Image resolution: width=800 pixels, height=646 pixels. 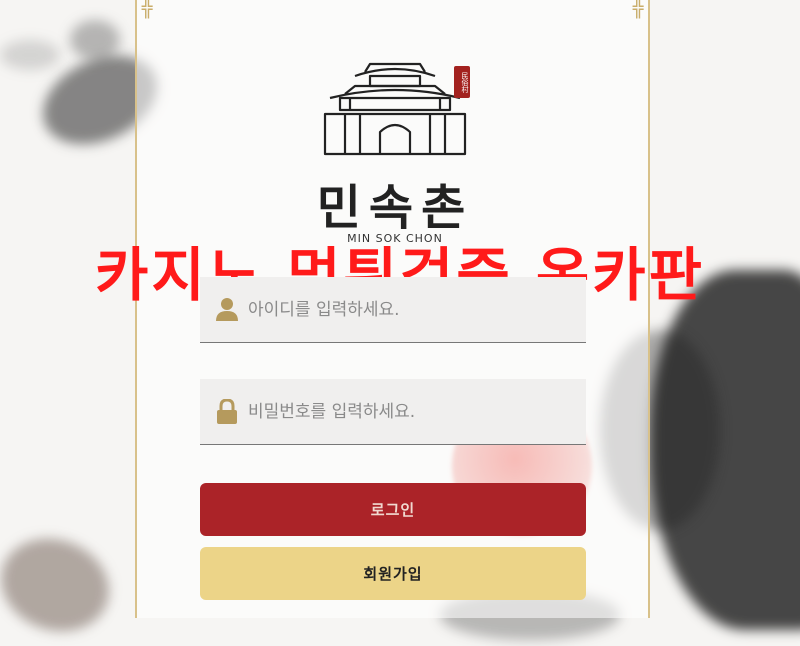 What do you see at coordinates (408, 309) in the screenshot?
I see `id-input` at bounding box center [408, 309].